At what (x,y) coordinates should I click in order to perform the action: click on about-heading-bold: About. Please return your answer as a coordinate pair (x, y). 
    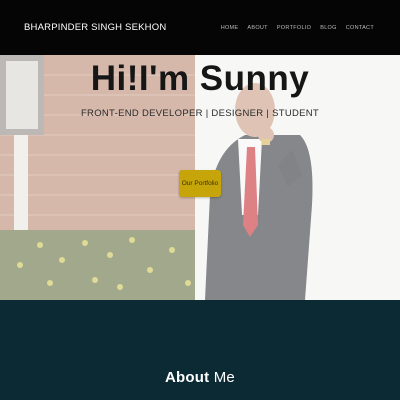
    Looking at the image, I should click on (187, 377).